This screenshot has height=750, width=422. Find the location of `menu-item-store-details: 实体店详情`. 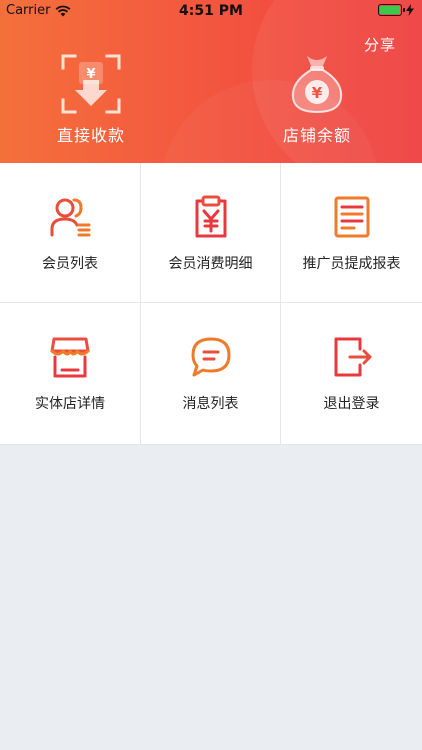

menu-item-store-details: 实体店详情 is located at coordinates (70, 374).